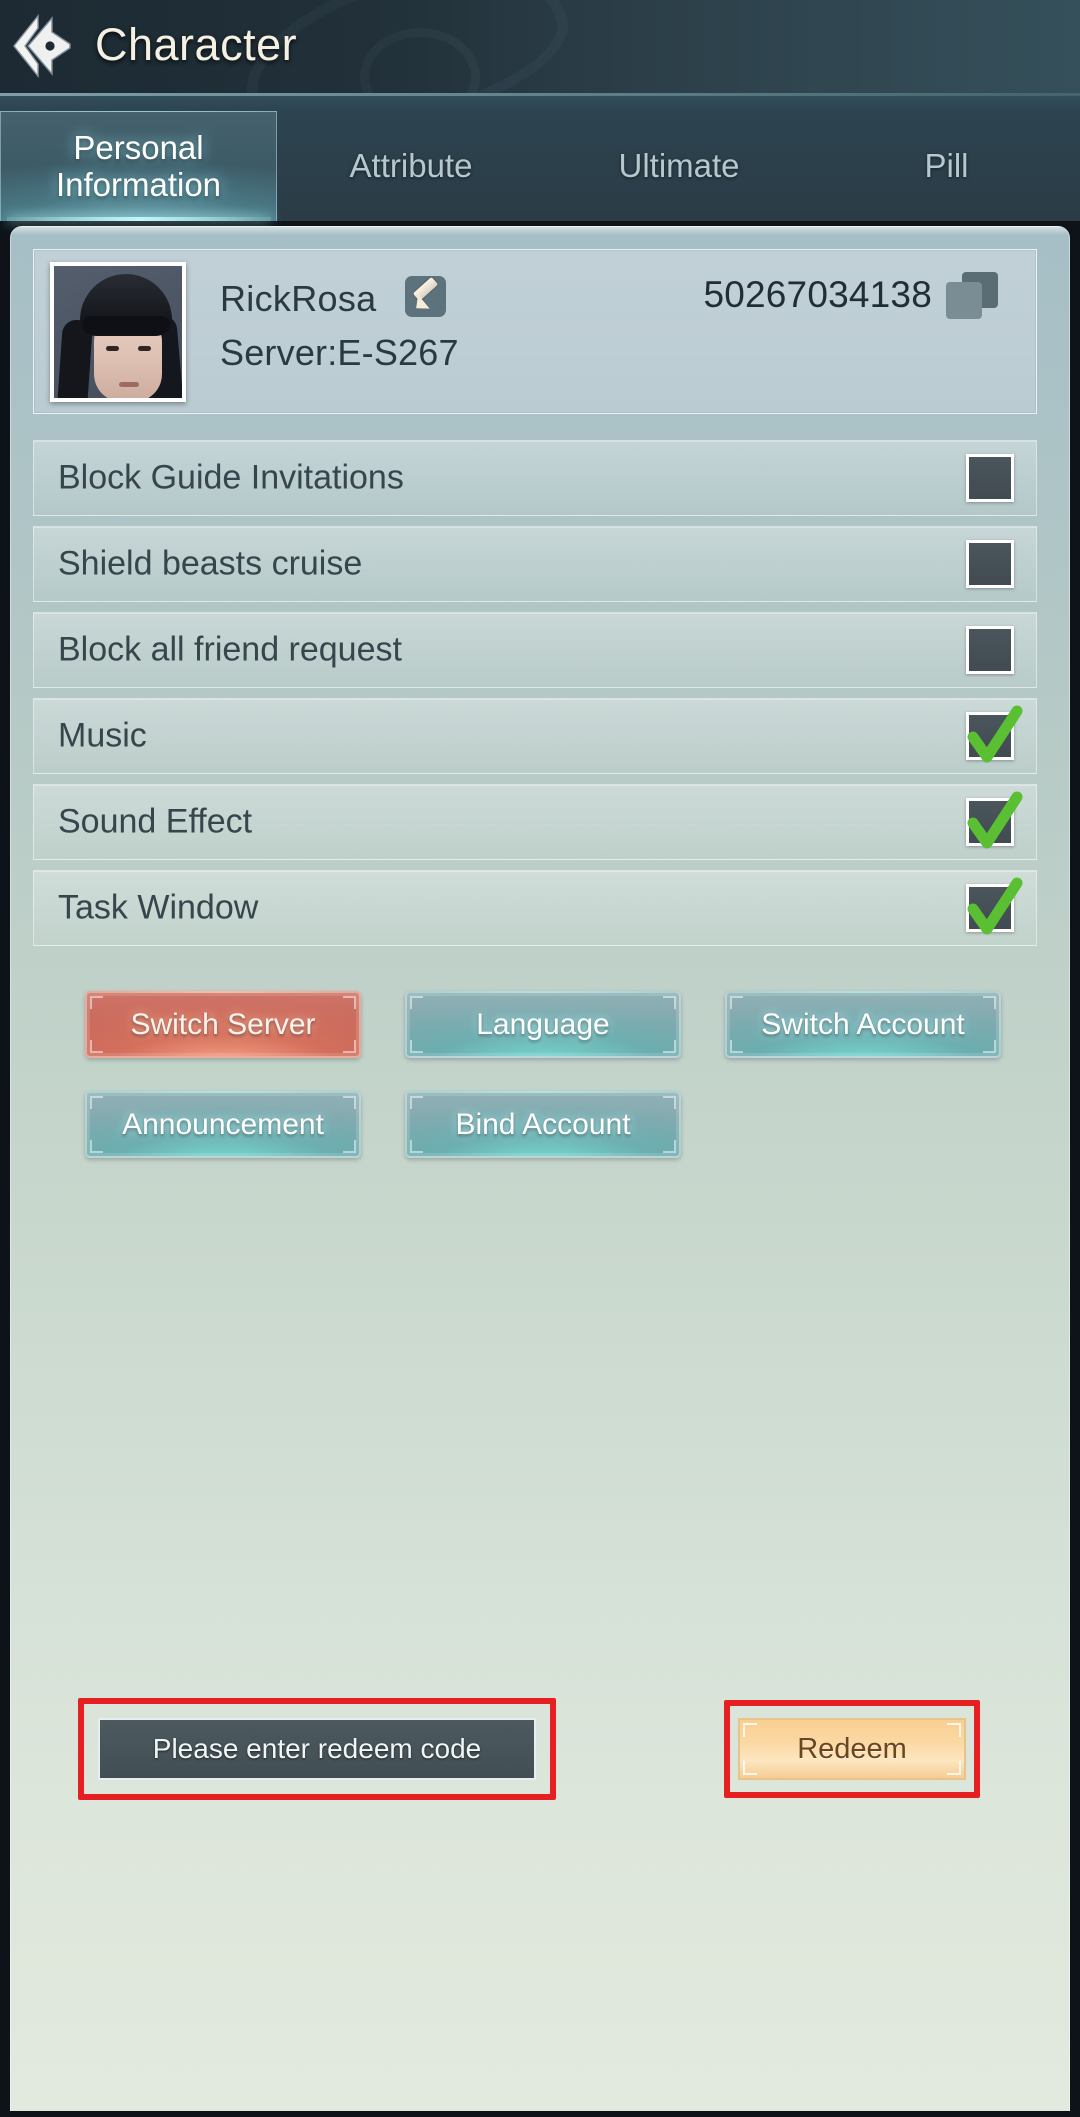 The image size is (1080, 2117). I want to click on highlight-box-redeem-button, so click(852, 1749).